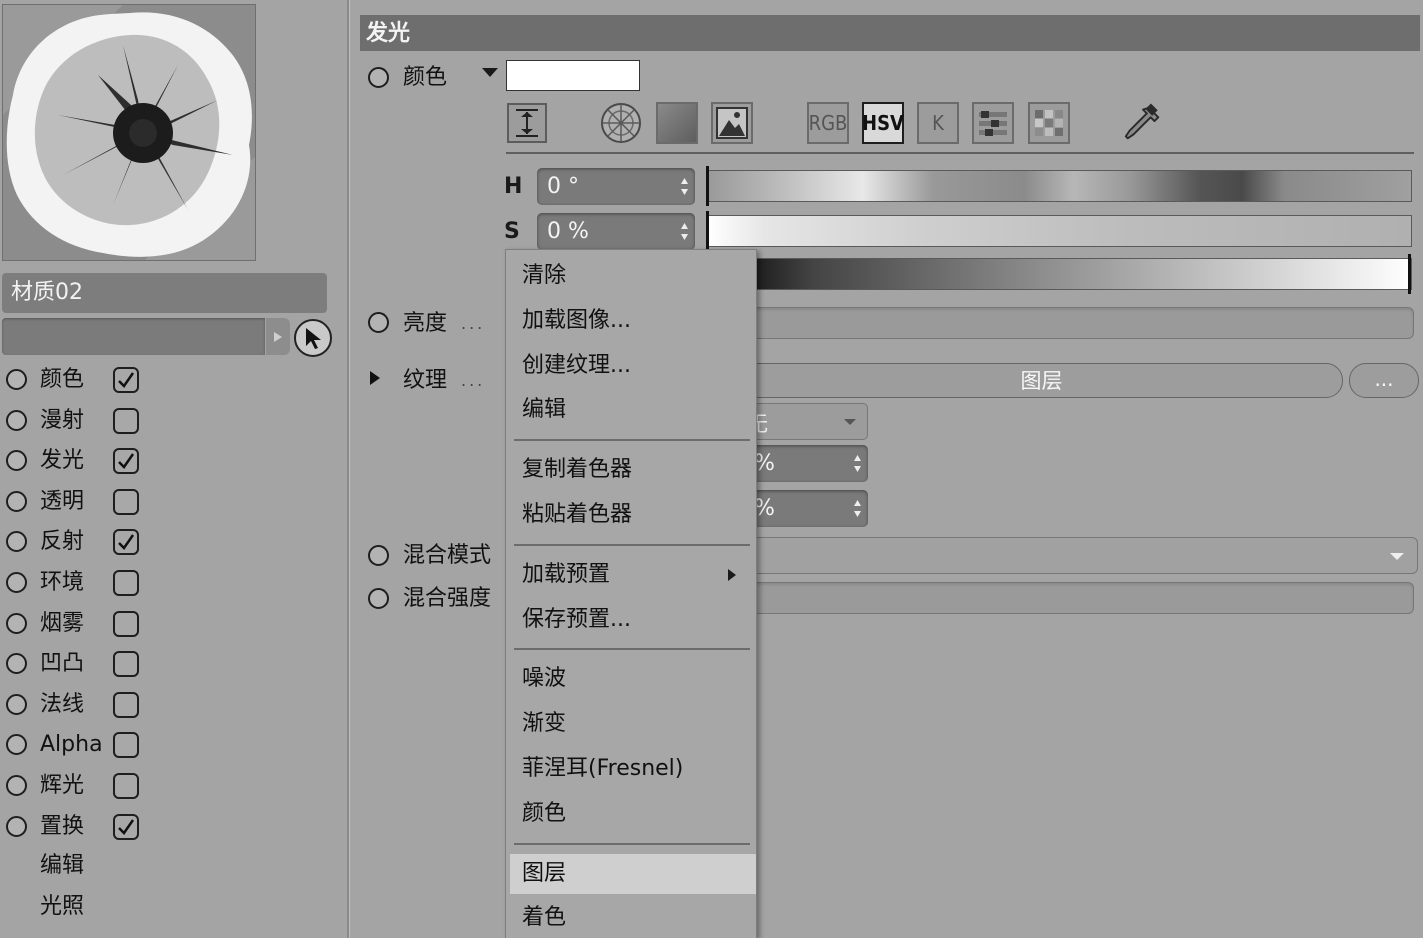 The width and height of the screenshot is (1423, 938). Describe the element at coordinates (1059, 231) in the screenshot. I see `saturation-slider` at that location.